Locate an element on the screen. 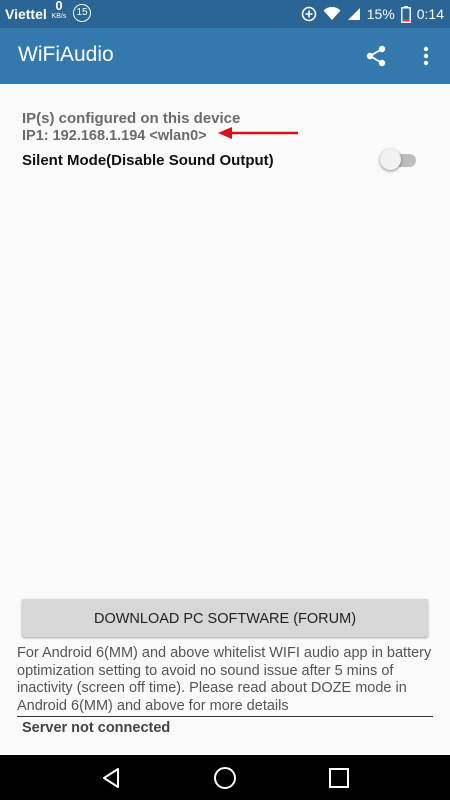 The height and width of the screenshot is (800, 450). back-button is located at coordinates (111, 778).